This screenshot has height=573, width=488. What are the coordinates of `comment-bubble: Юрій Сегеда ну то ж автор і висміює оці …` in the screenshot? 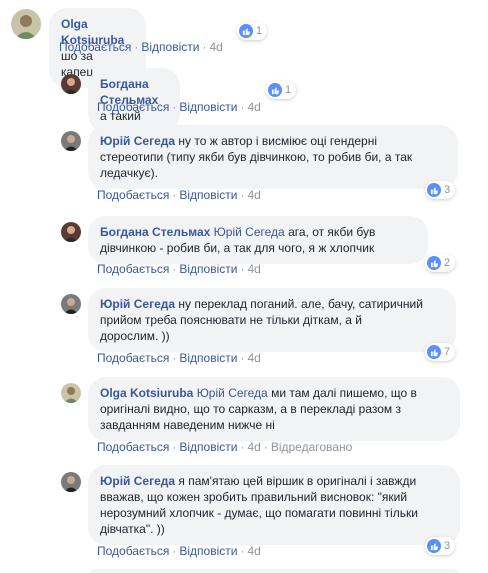 It's located at (273, 157).